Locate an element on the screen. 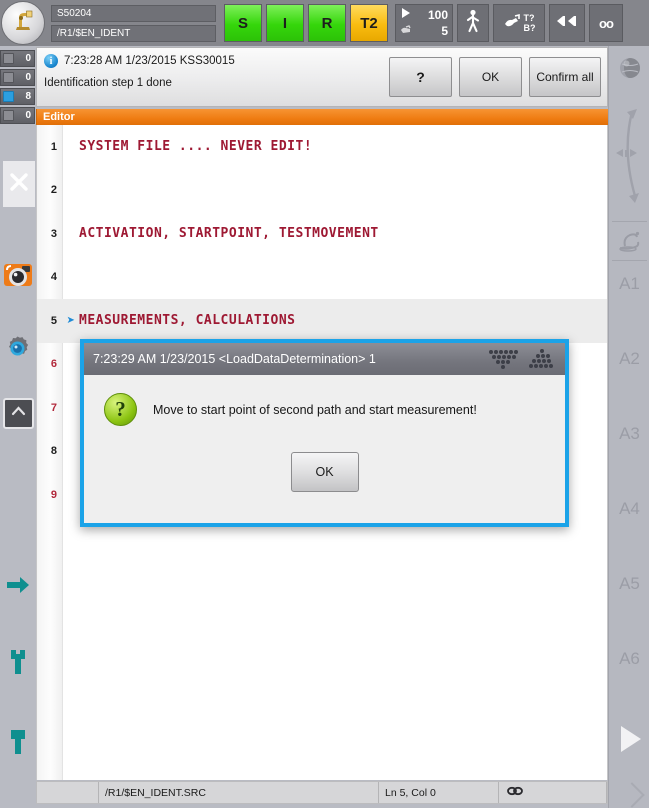 This screenshot has height=808, width=649. message-counter-notice: 8 is located at coordinates (17, 96).